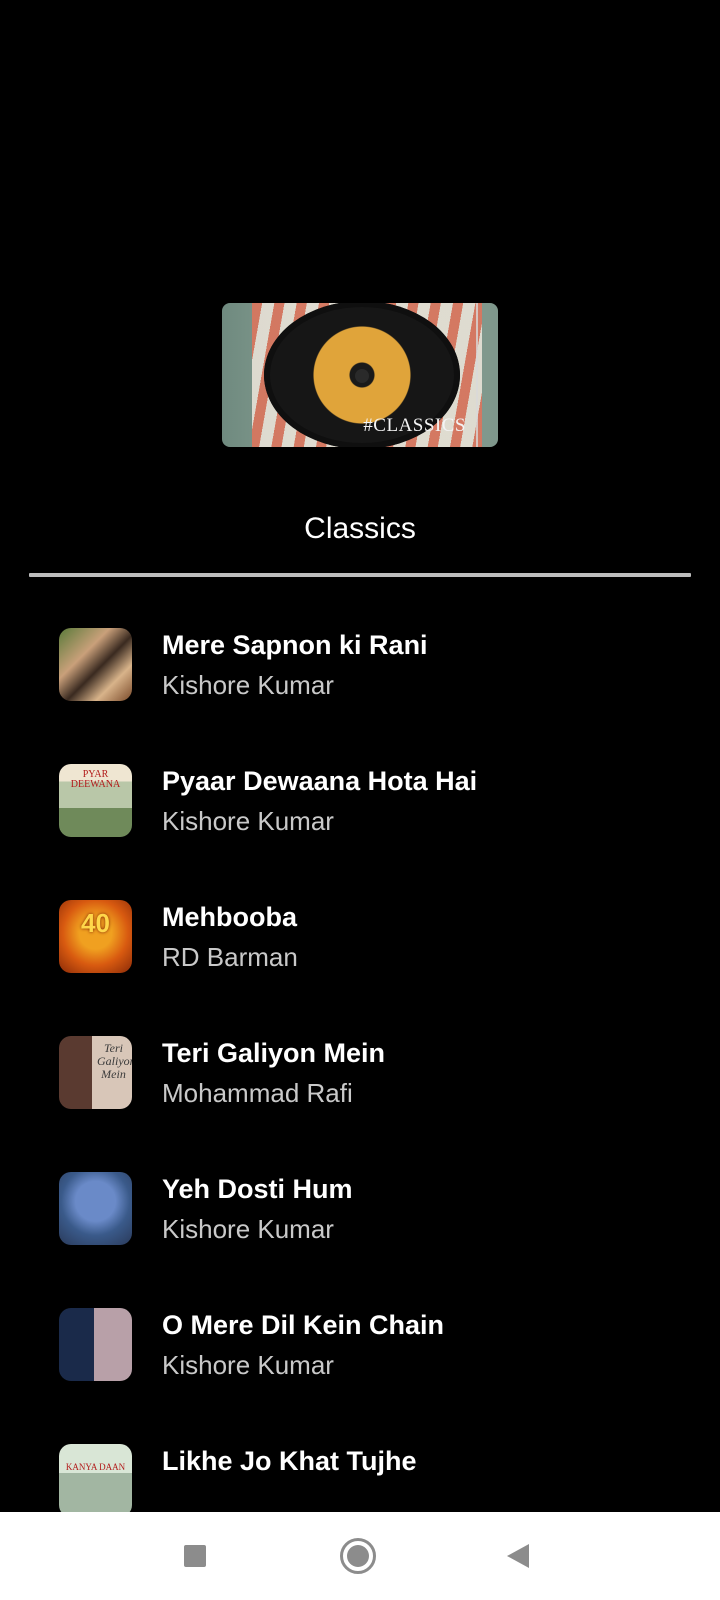 This screenshot has width=720, height=1600. I want to click on home-dot, so click(358, 1556).